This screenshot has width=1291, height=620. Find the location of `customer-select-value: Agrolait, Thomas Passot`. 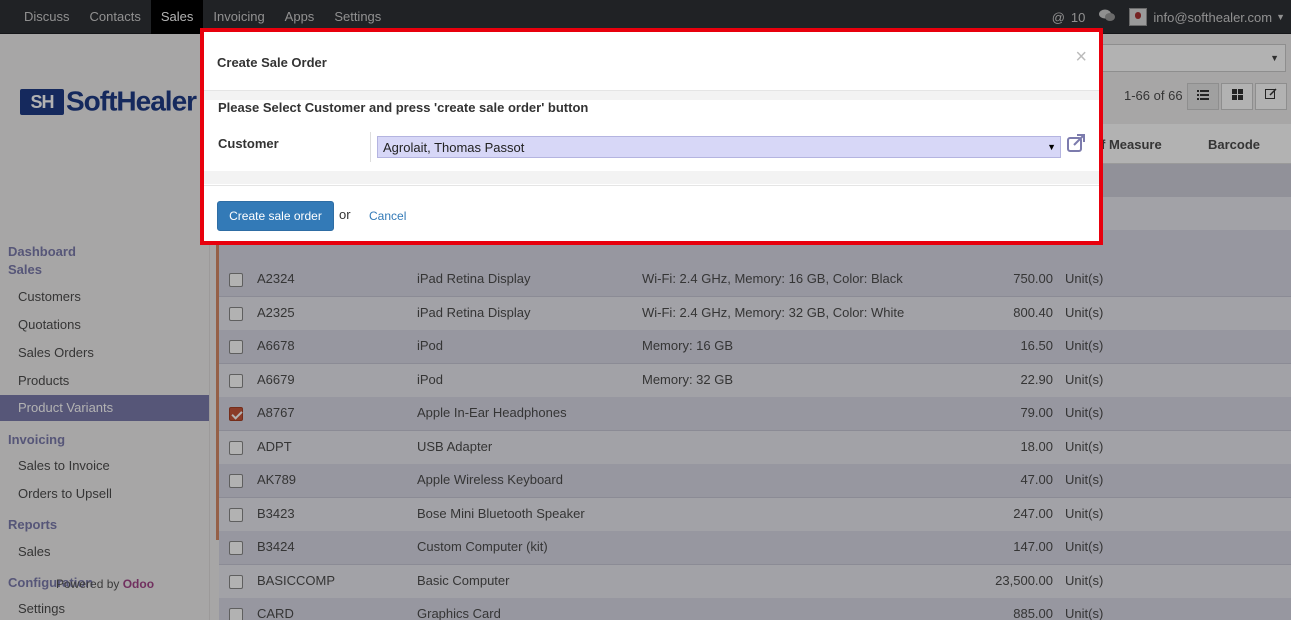

customer-select-value: Agrolait, Thomas Passot is located at coordinates (454, 147).